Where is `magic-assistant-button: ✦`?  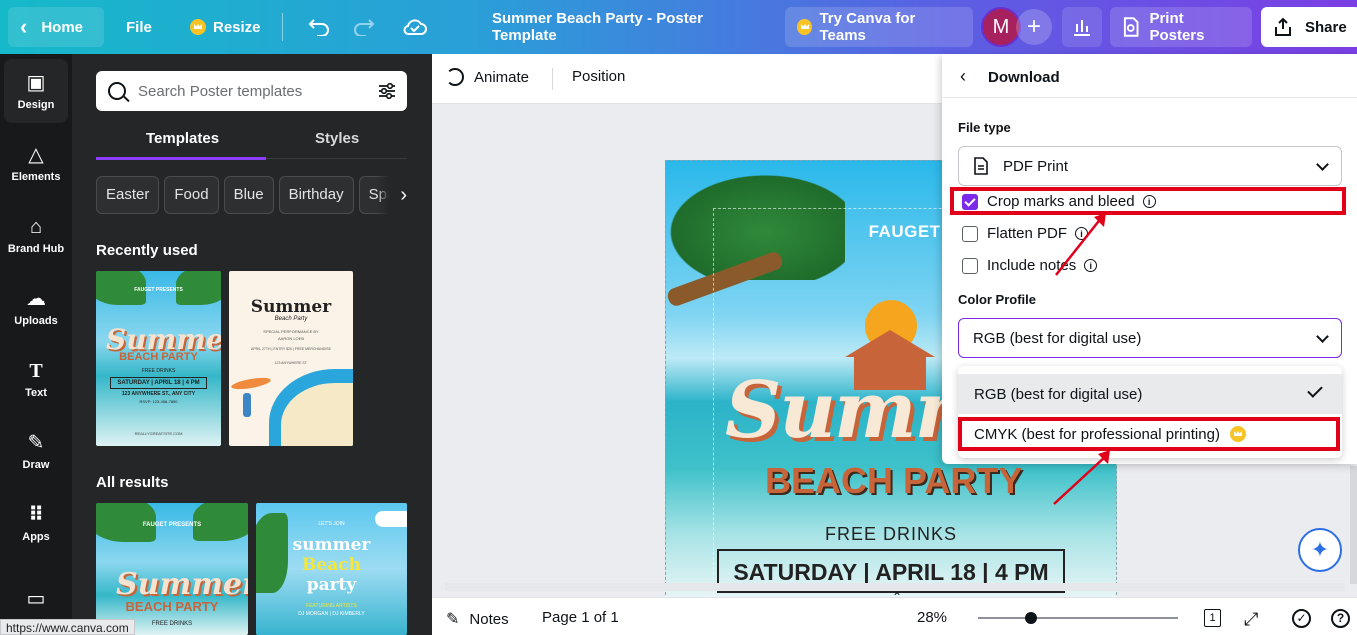 magic-assistant-button: ✦ is located at coordinates (1320, 550).